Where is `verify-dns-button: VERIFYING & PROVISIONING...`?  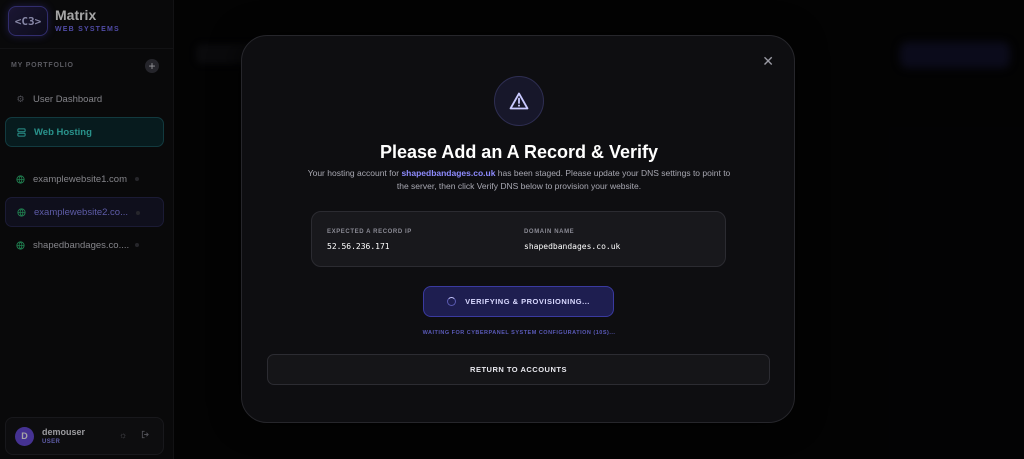 verify-dns-button: VERIFYING & PROVISIONING... is located at coordinates (518, 301).